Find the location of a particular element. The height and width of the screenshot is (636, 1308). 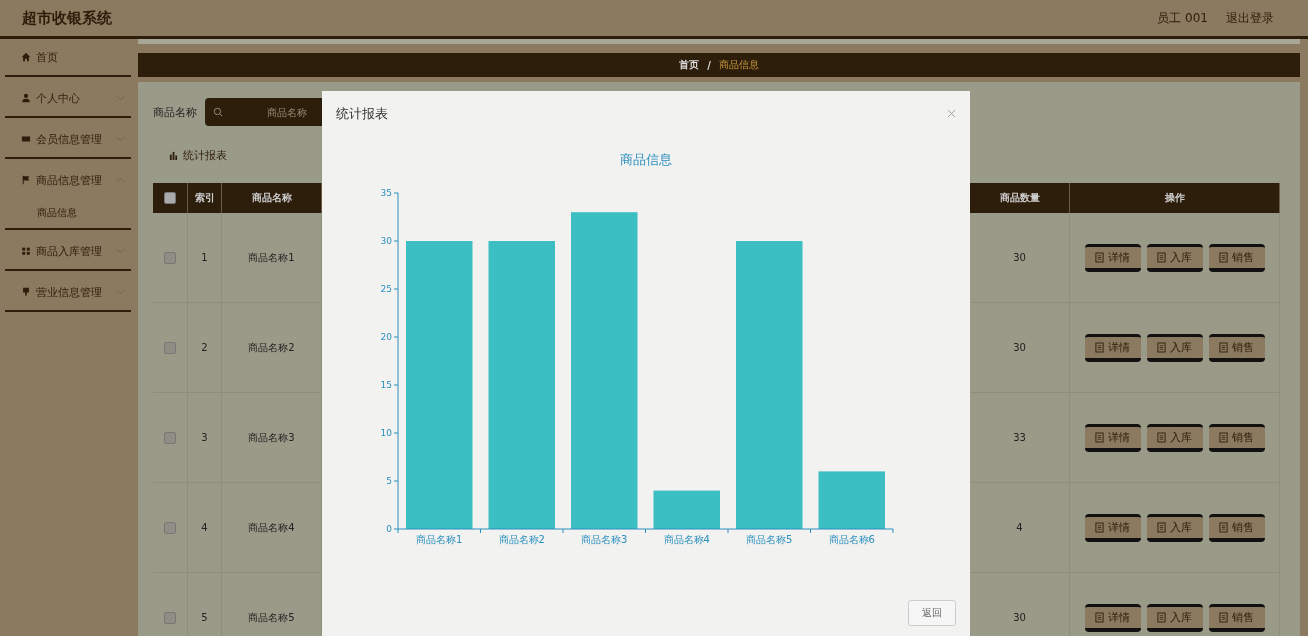

grid-icon is located at coordinates (26, 251).